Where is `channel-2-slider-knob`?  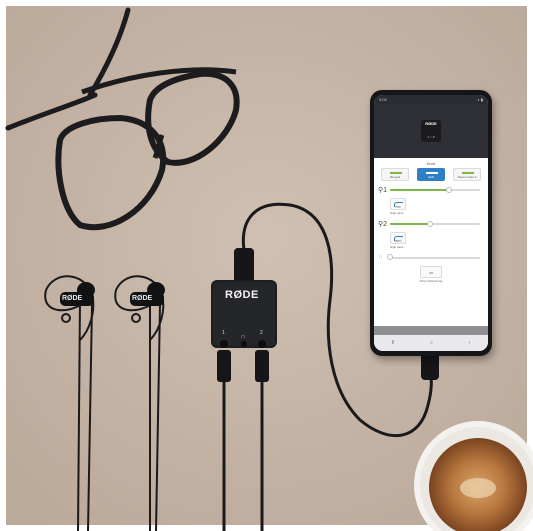
channel-2-slider-knob is located at coordinates (429, 223).